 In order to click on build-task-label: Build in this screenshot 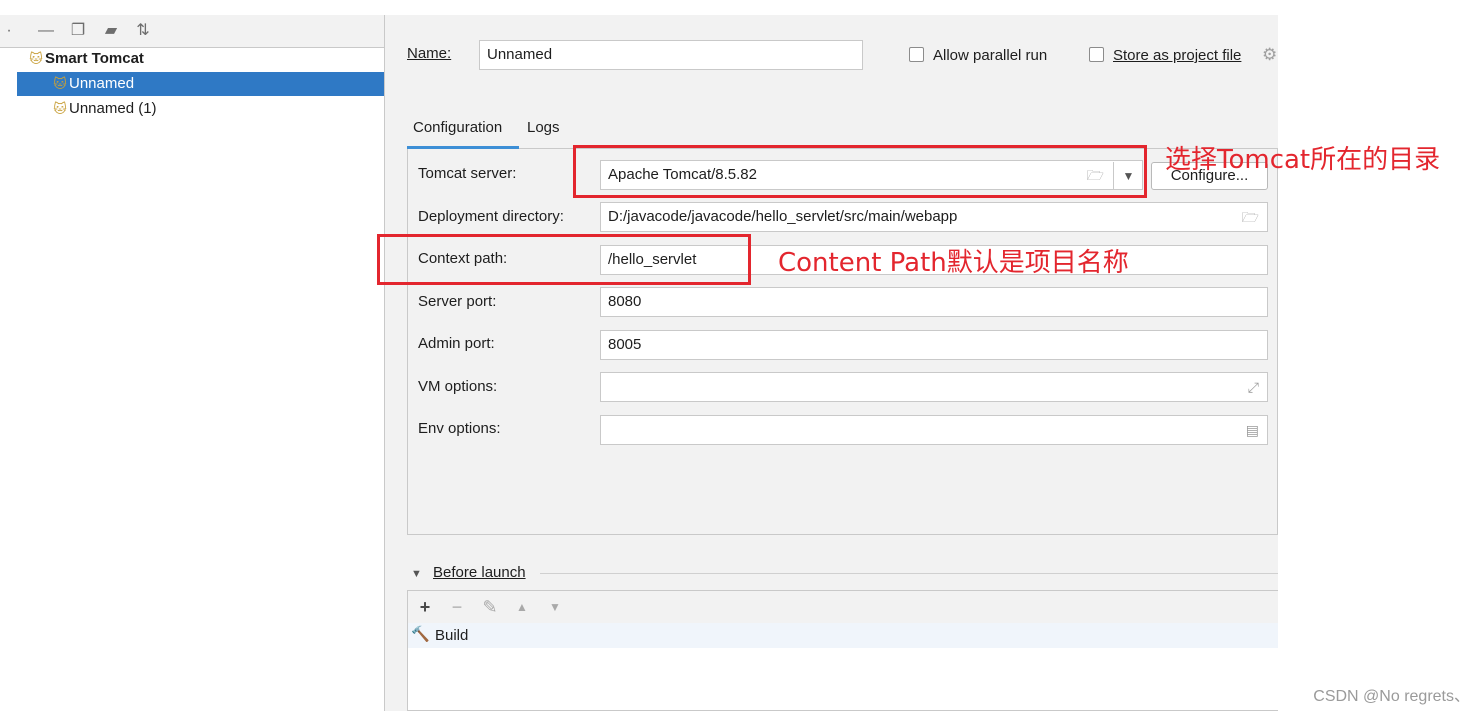, I will do `click(452, 635)`.